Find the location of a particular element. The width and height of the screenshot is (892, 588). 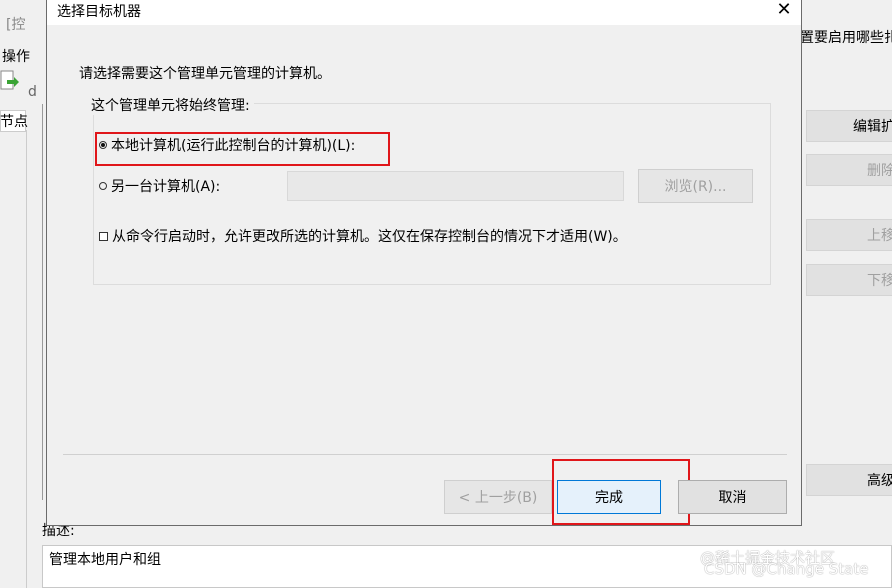

back-button: < 上一步(B) is located at coordinates (498, 497).